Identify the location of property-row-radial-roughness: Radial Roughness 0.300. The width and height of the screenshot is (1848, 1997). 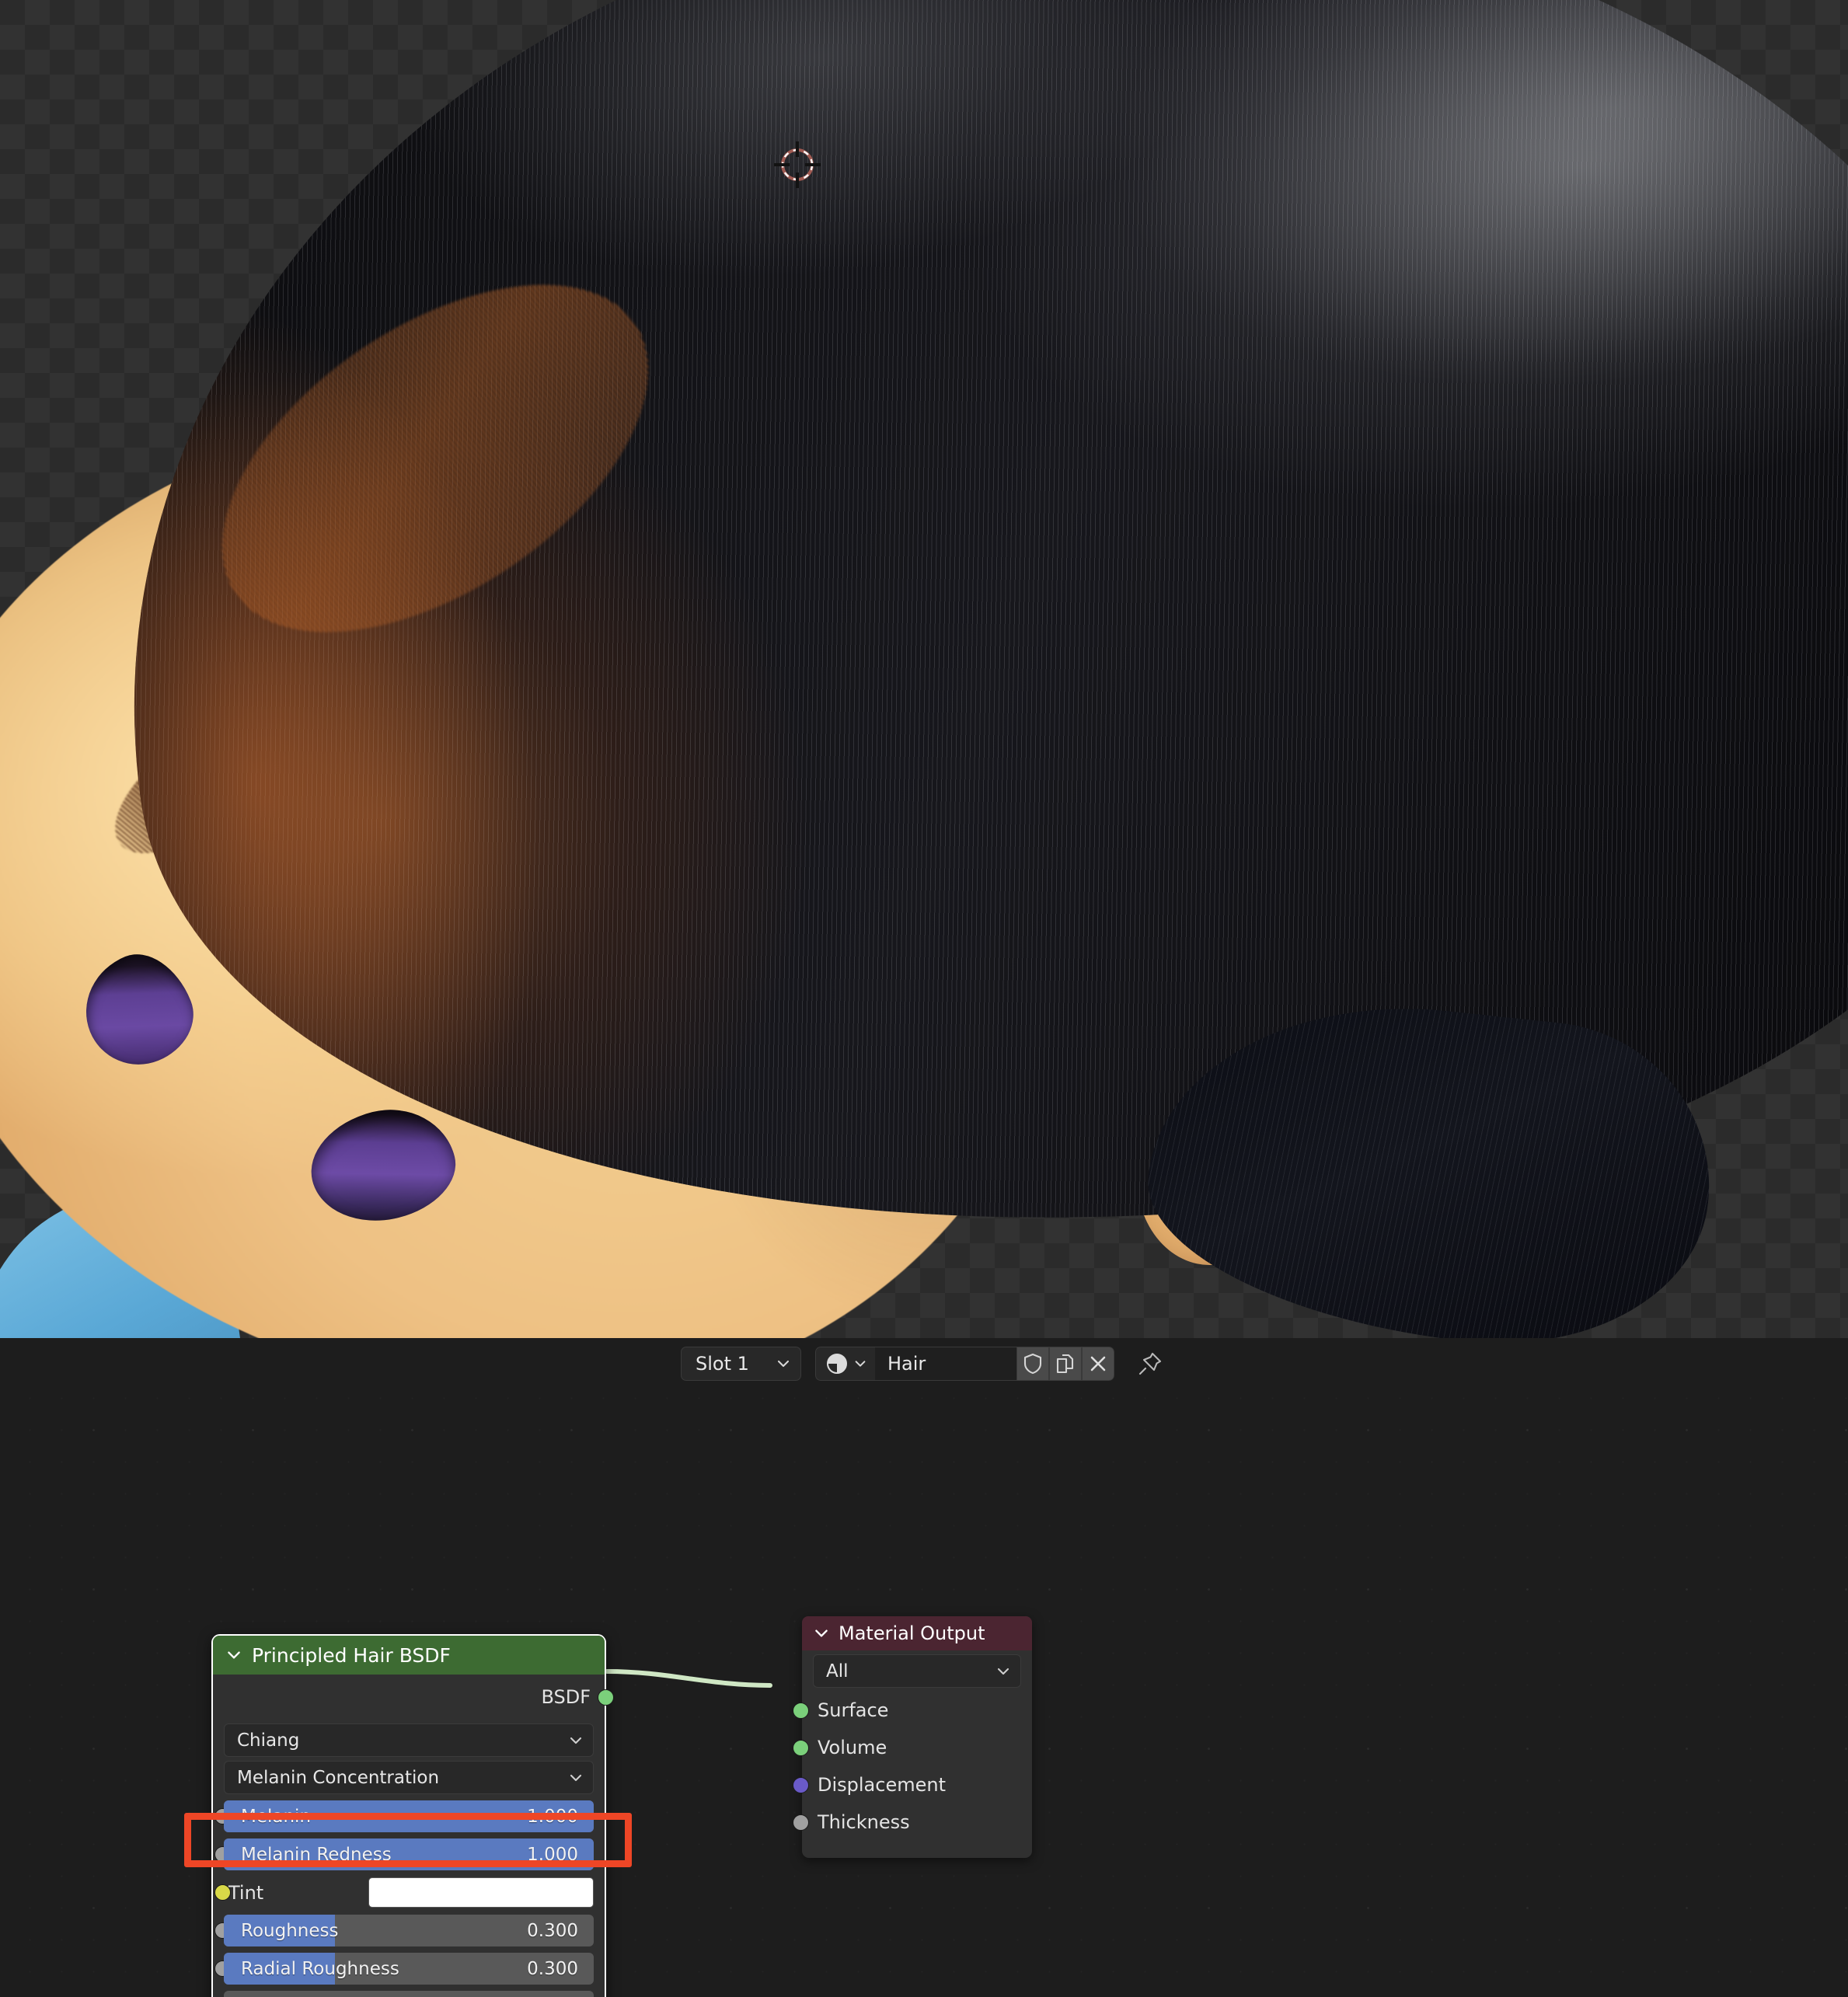
(404, 1968).